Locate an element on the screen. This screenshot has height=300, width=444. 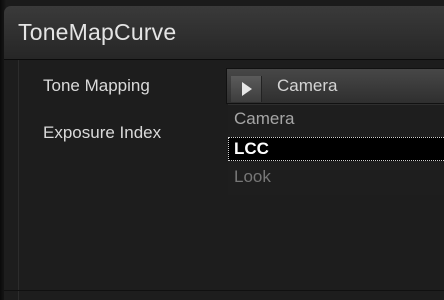
window-title: ToneMapCurve is located at coordinates (97, 32).